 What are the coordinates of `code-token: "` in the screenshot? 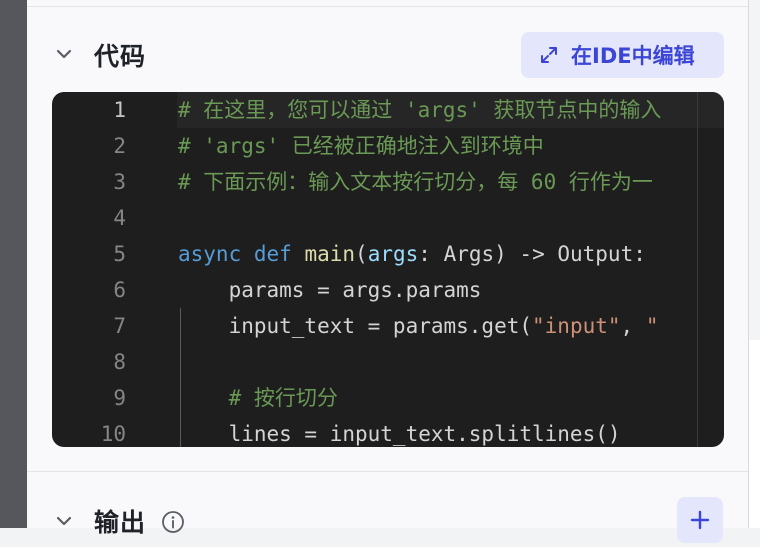 It's located at (652, 326).